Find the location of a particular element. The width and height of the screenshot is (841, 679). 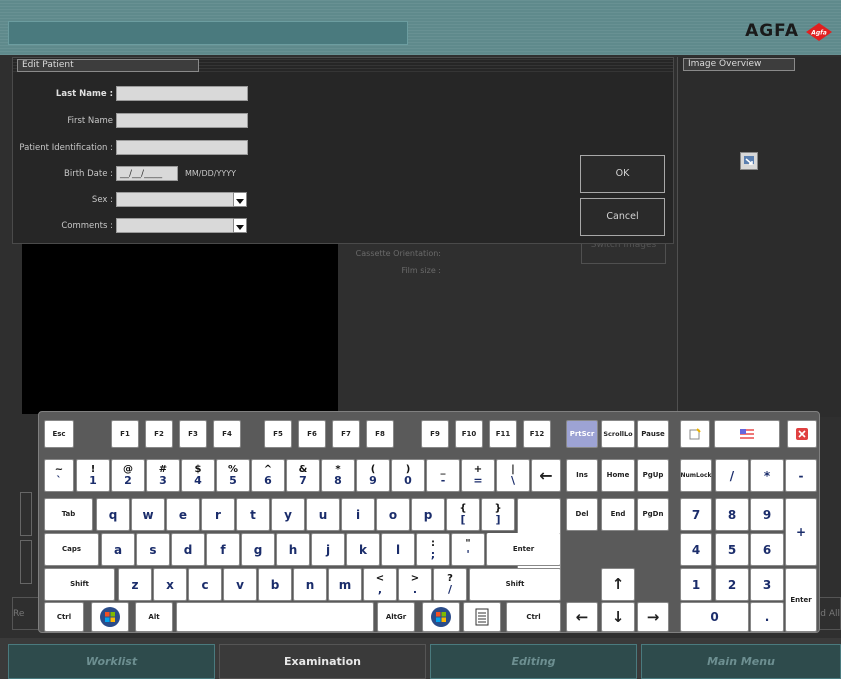

key-end: End is located at coordinates (618, 514).